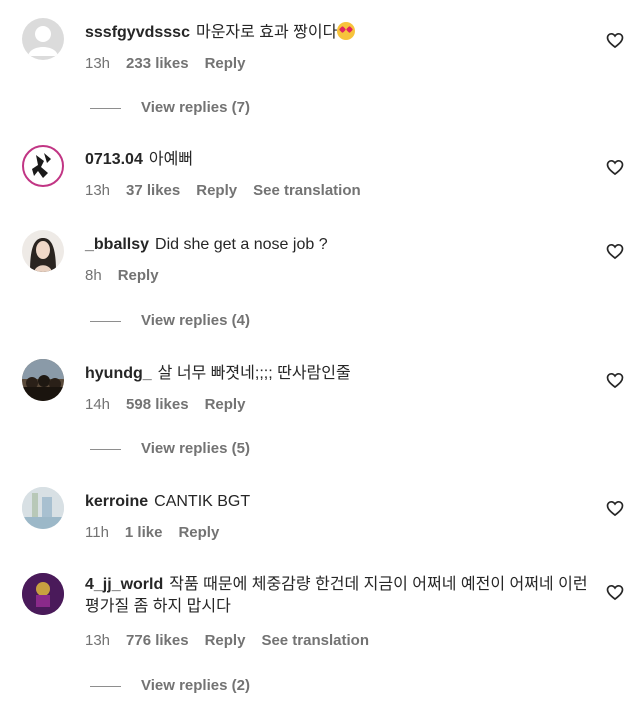 The image size is (640, 714). What do you see at coordinates (124, 584) in the screenshot?
I see `comment-username: 4_jj_world` at bounding box center [124, 584].